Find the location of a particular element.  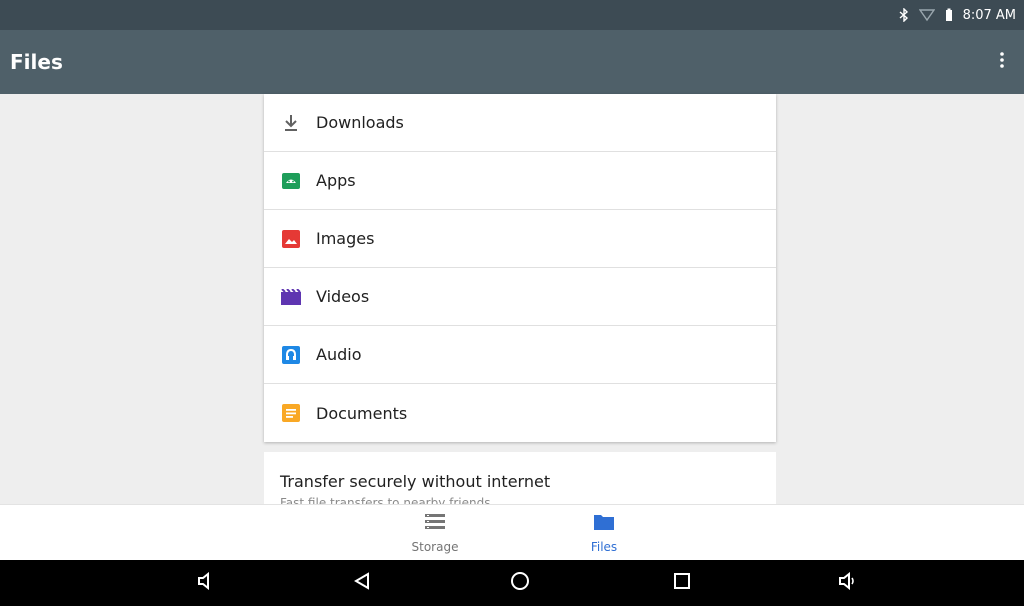

recents-icon is located at coordinates (682, 583).